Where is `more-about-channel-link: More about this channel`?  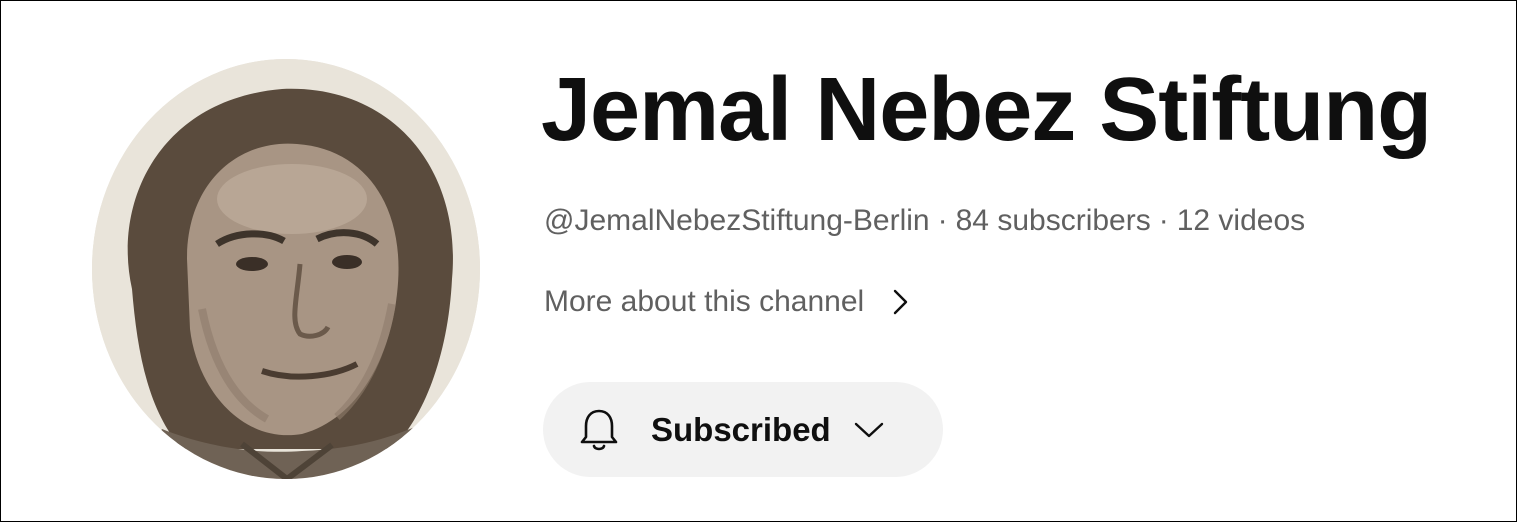
more-about-channel-link: More about this channel is located at coordinates (728, 302).